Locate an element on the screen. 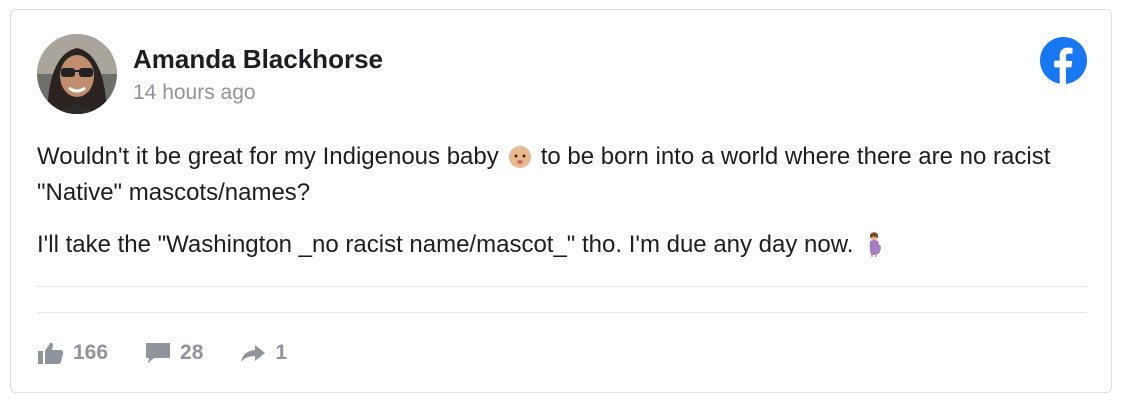 The height and width of the screenshot is (410, 1122). comment-count-button: 28 is located at coordinates (173, 353).